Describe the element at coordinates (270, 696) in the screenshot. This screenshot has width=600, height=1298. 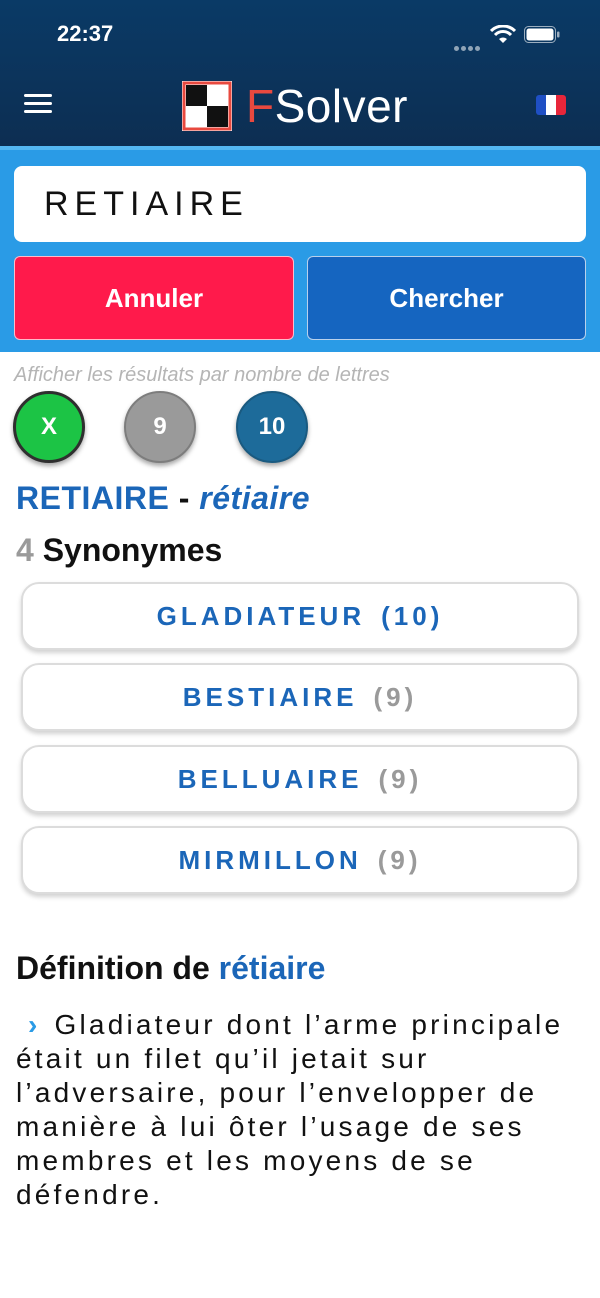
I see `synonym-word: BESTIAIRE` at that location.